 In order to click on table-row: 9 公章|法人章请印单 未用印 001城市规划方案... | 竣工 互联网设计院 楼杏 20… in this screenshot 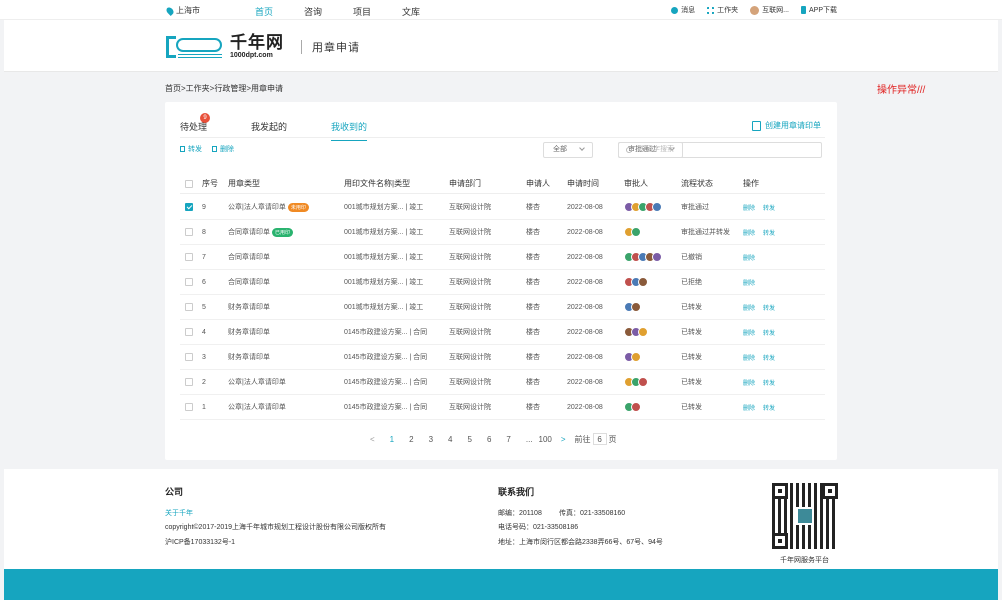, I will do `click(502, 207)`.